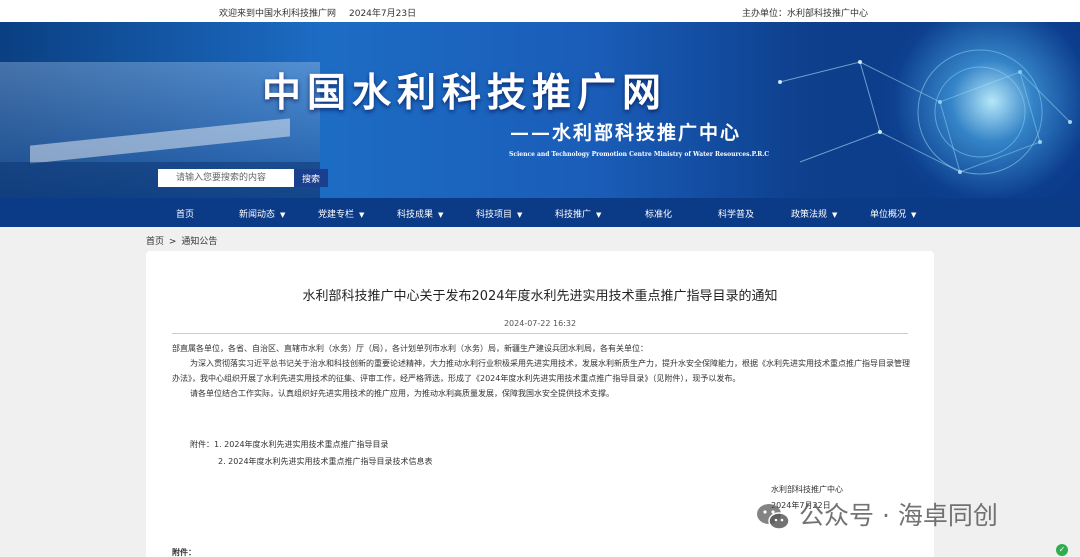 The width and height of the screenshot is (1080, 557). What do you see at coordinates (1062, 550) in the screenshot?
I see `check-icon: ✓` at bounding box center [1062, 550].